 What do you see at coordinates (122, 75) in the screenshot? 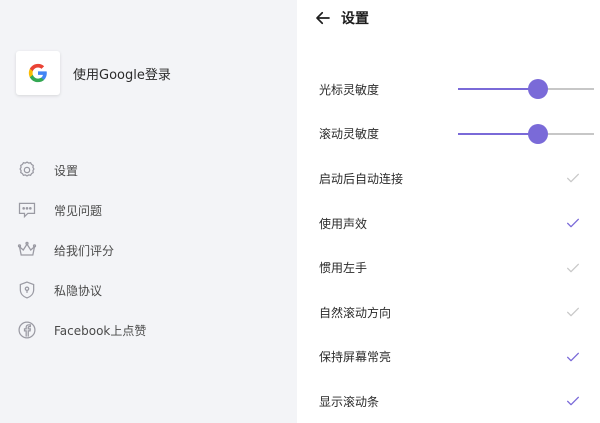
I see `signin-label: 使用Google登录` at bounding box center [122, 75].